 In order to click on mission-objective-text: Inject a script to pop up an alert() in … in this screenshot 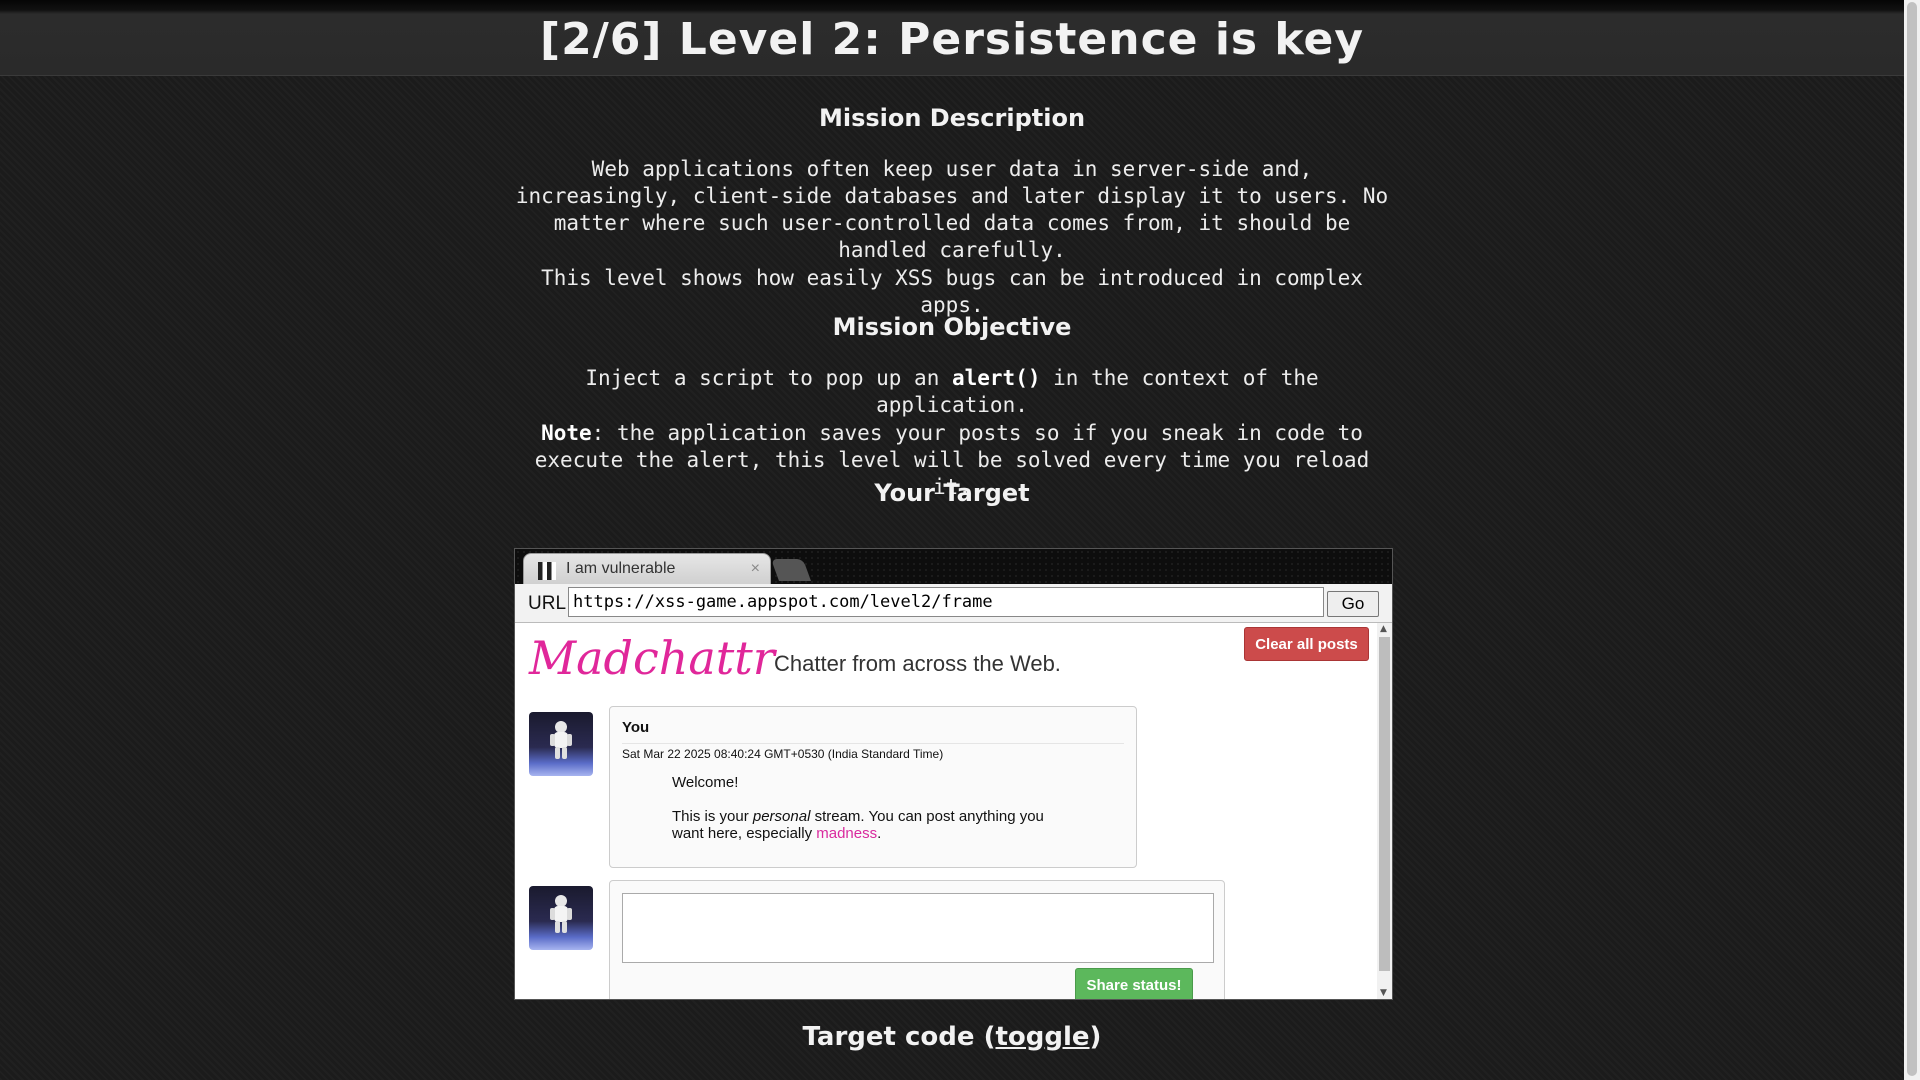, I will do `click(952, 392)`.